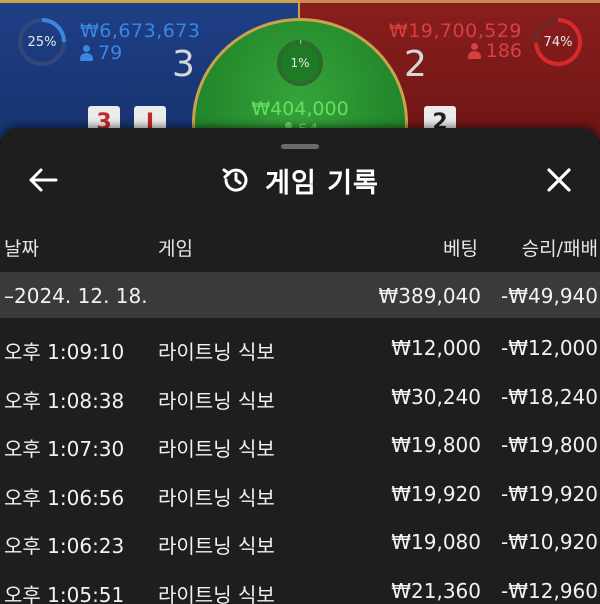 Image resolution: width=600 pixels, height=604 pixels. Describe the element at coordinates (436, 348) in the screenshot. I see `row-bet: ₩12,000` at that location.